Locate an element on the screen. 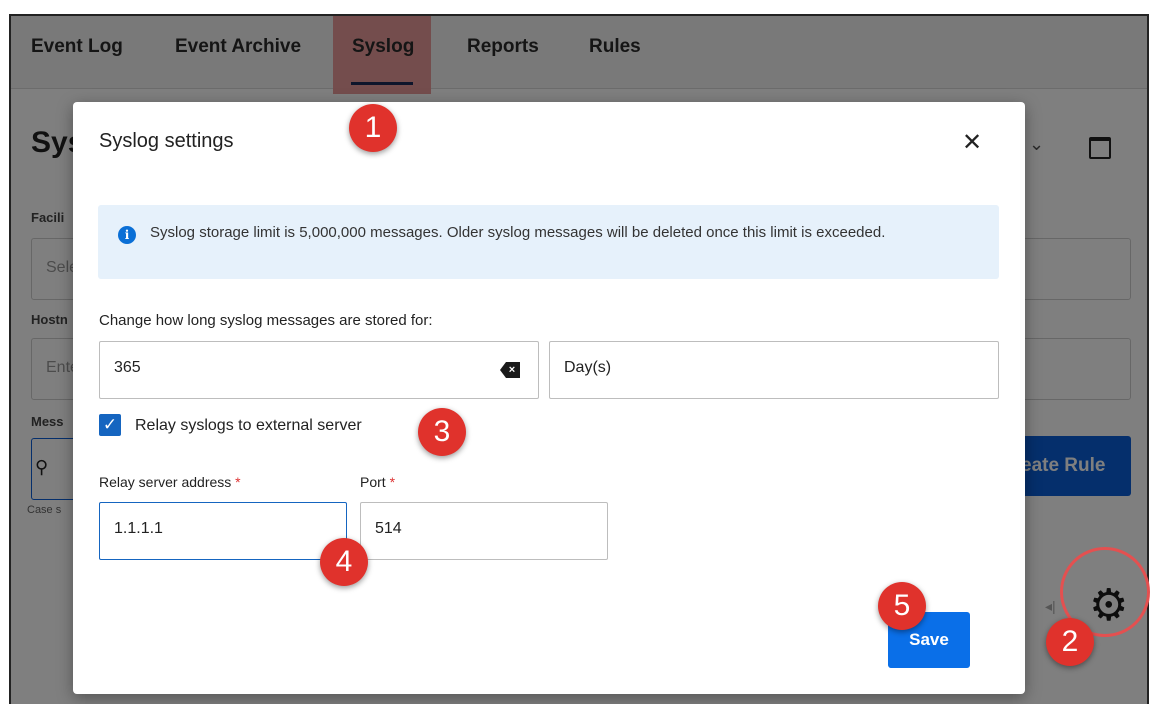 This screenshot has height=704, width=1161. relay-checkbox-label: Relay syslogs to external server is located at coordinates (248, 426).